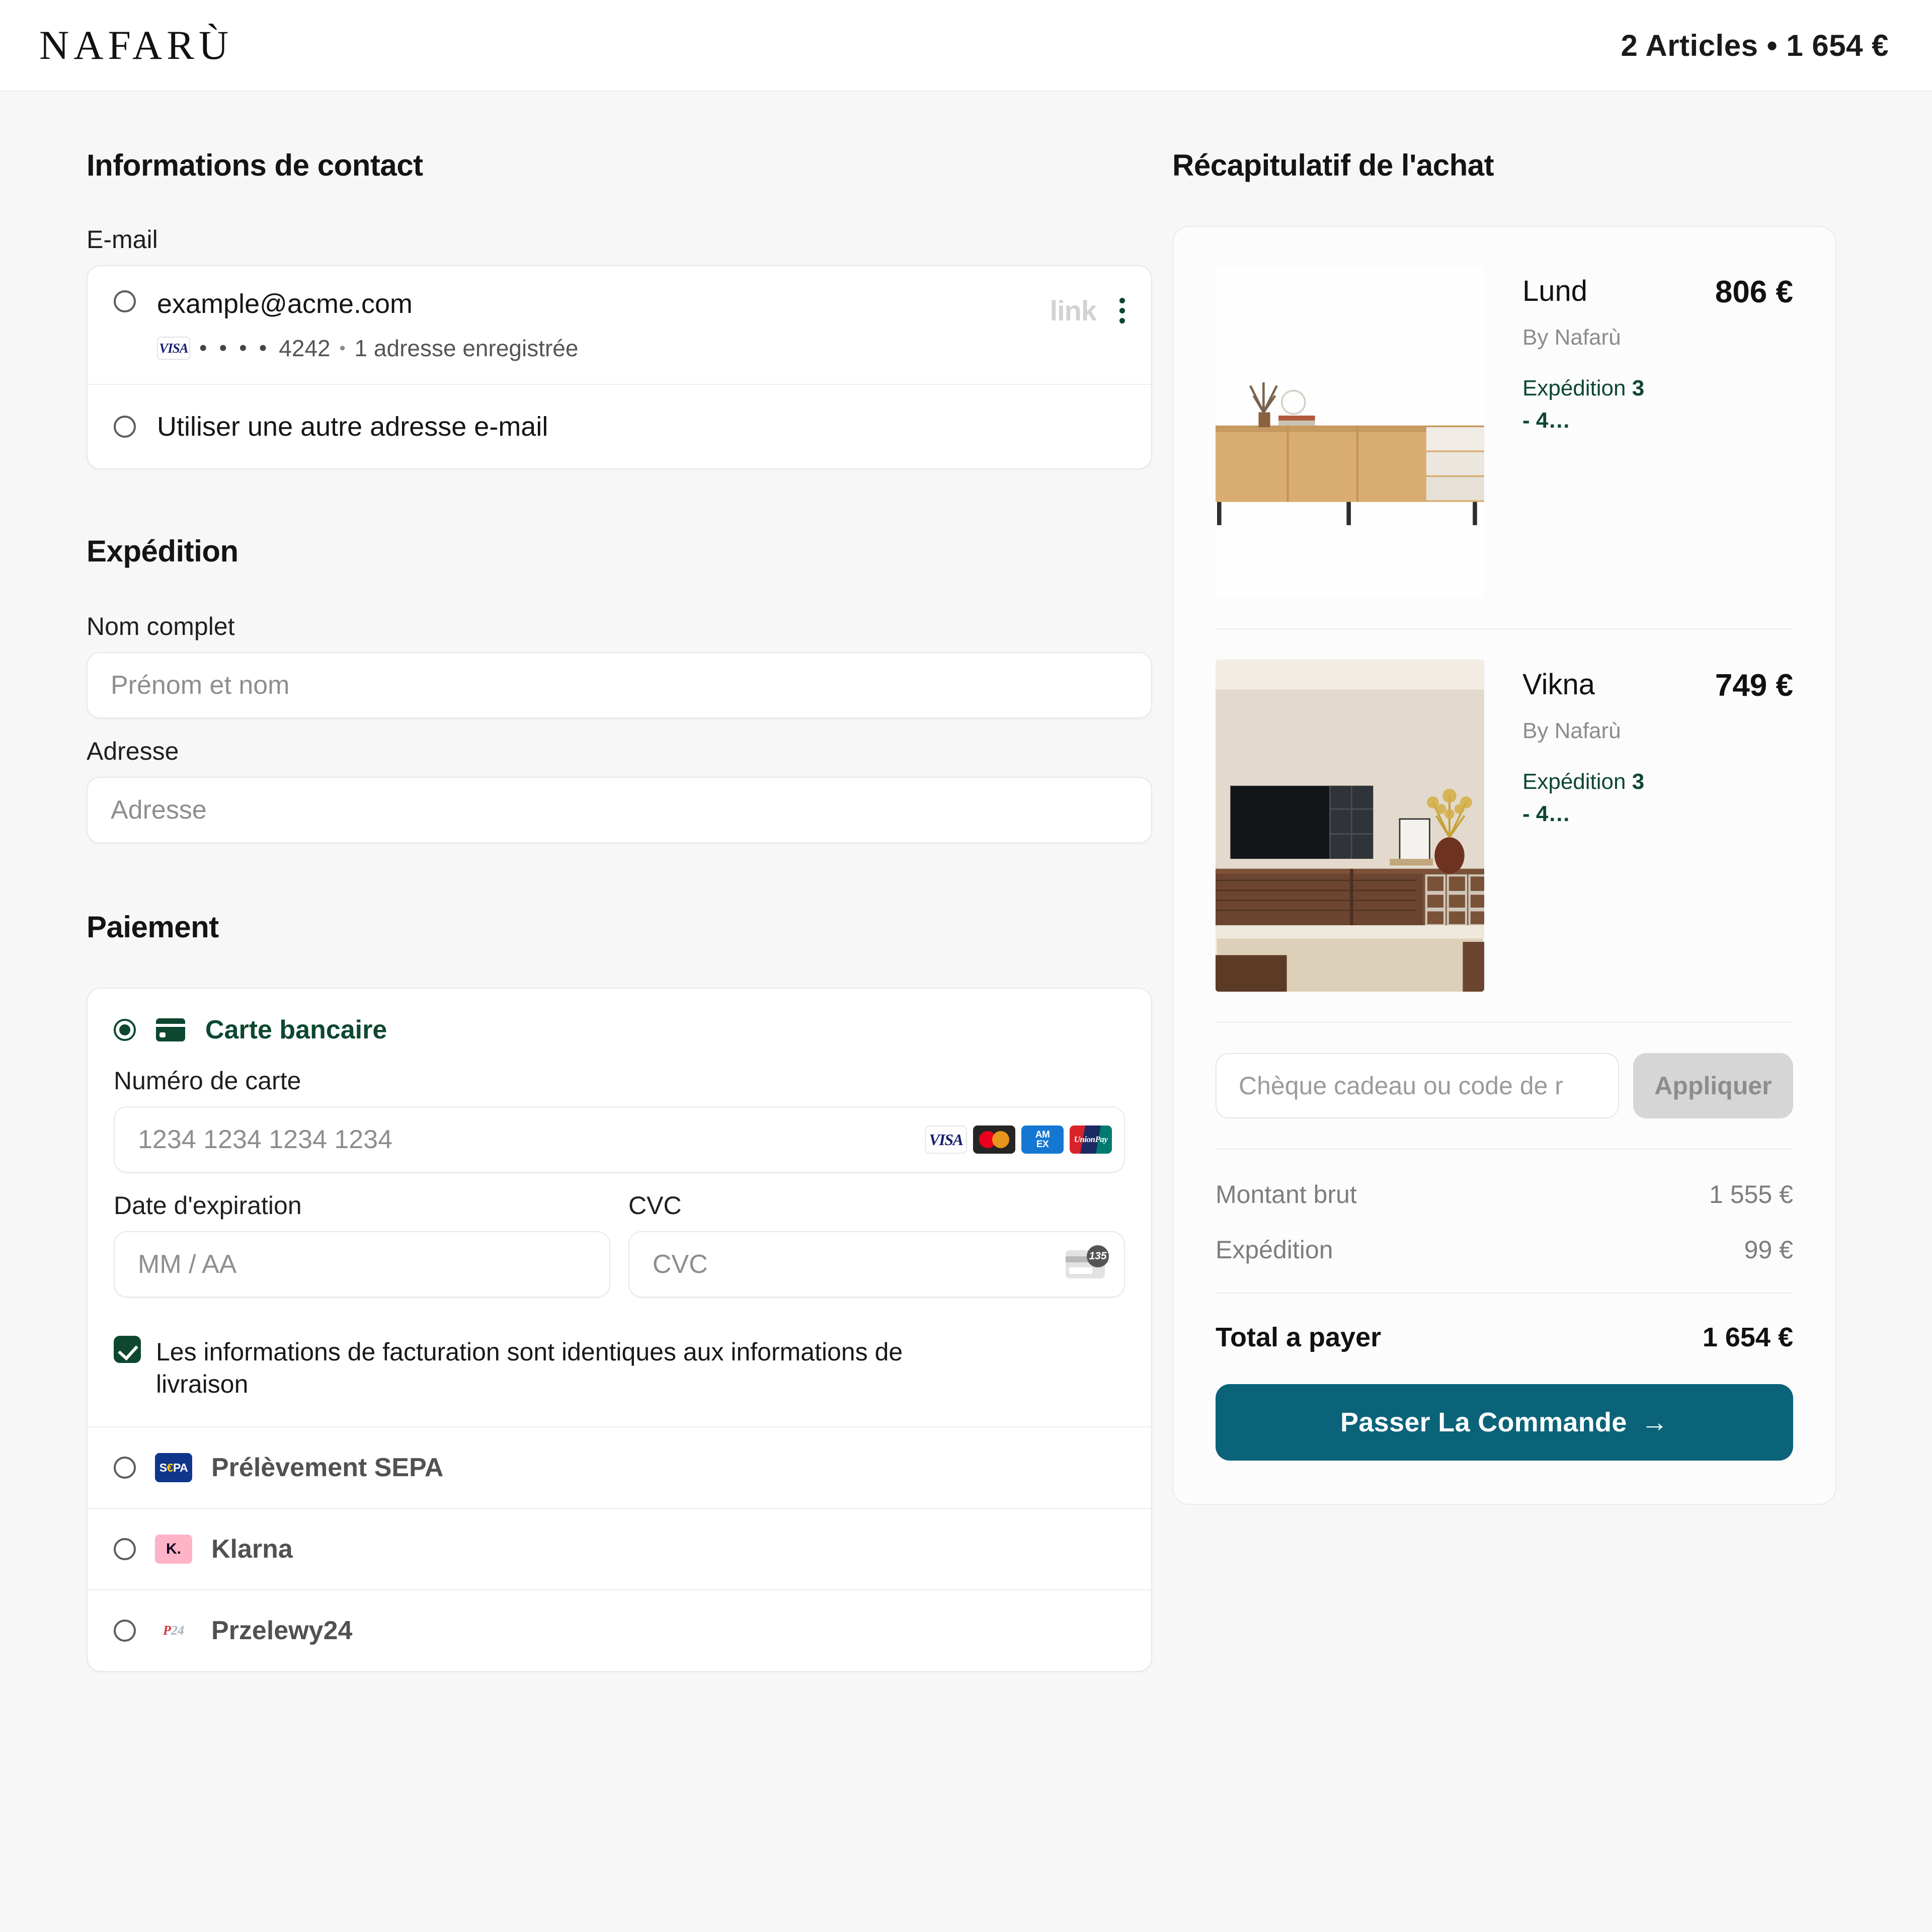  I want to click on subtotal-label: Montant brut, so click(1287, 1194).